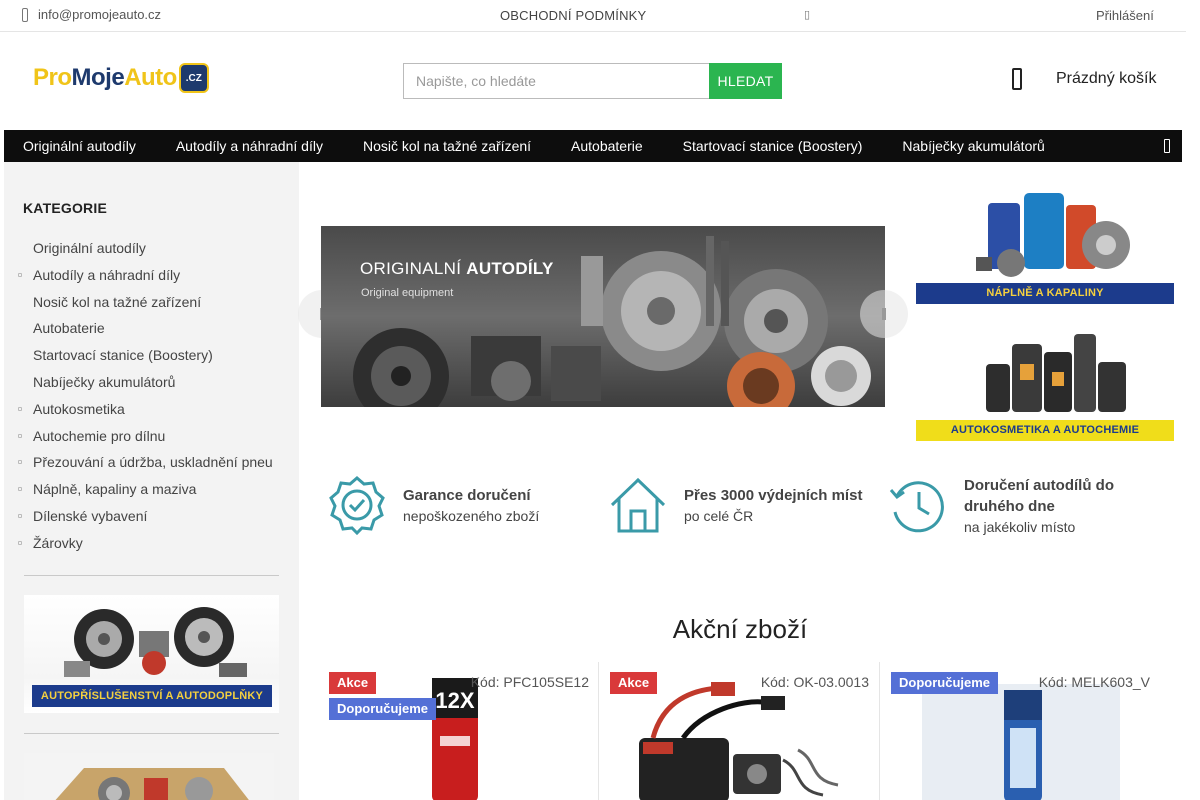  What do you see at coordinates (1045, 233) in the screenshot?
I see `fluids-image` at bounding box center [1045, 233].